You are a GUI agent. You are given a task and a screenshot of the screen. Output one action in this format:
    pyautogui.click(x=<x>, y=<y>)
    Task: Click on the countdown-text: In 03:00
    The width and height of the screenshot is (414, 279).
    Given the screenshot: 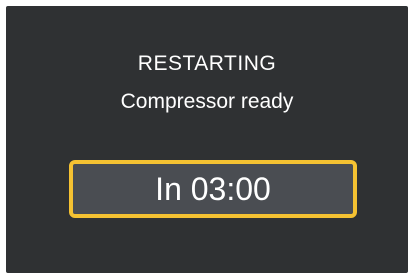 What is the action you would take?
    pyautogui.click(x=213, y=189)
    